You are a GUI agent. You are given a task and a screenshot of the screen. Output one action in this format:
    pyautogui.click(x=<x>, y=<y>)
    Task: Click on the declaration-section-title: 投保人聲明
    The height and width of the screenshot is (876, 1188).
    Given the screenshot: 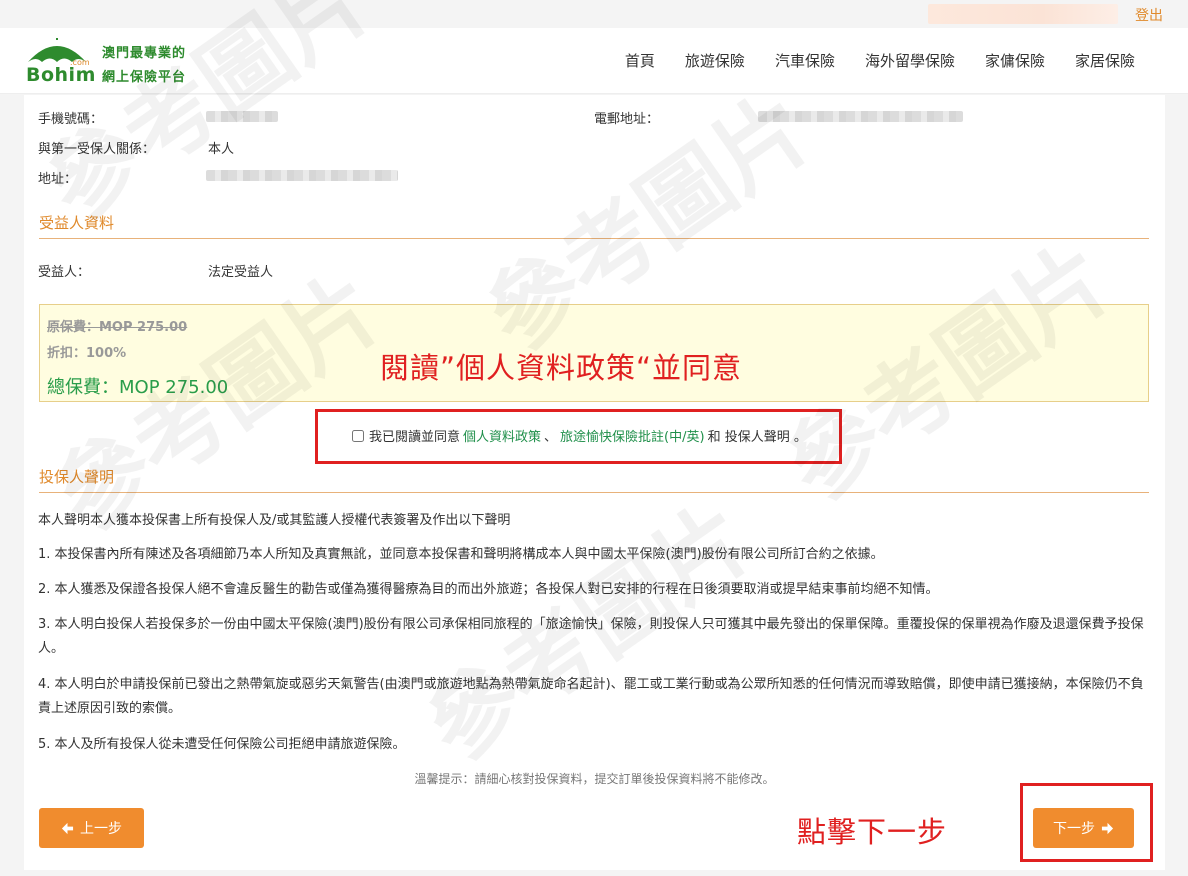 What is the action you would take?
    pyautogui.click(x=77, y=477)
    